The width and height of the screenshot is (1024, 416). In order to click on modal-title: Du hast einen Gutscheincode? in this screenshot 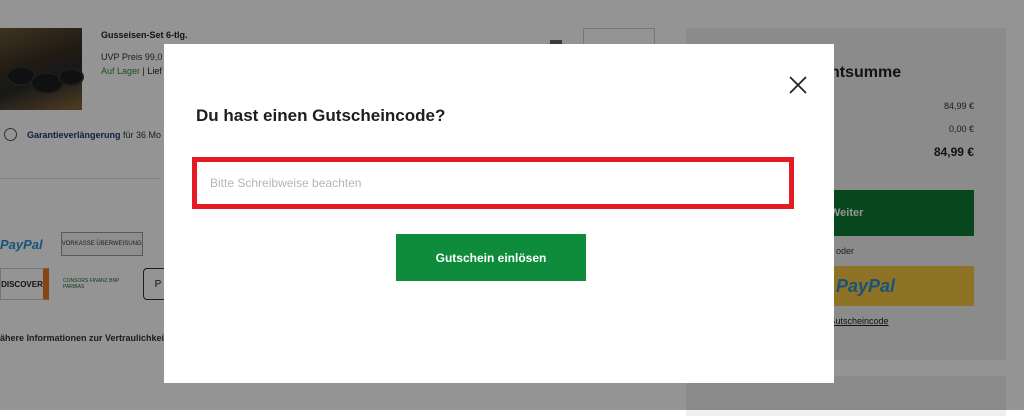, I will do `click(321, 115)`.